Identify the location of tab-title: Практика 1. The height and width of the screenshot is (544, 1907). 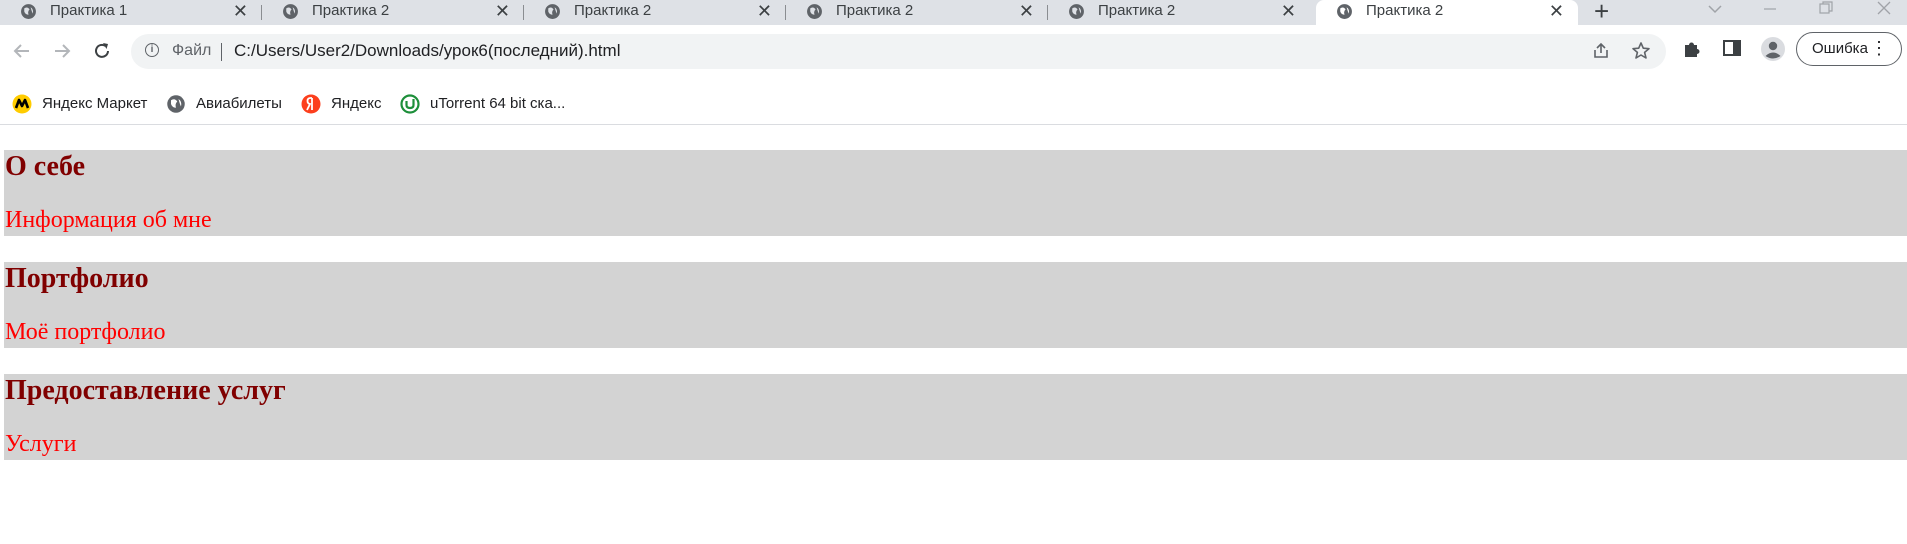
(89, 10).